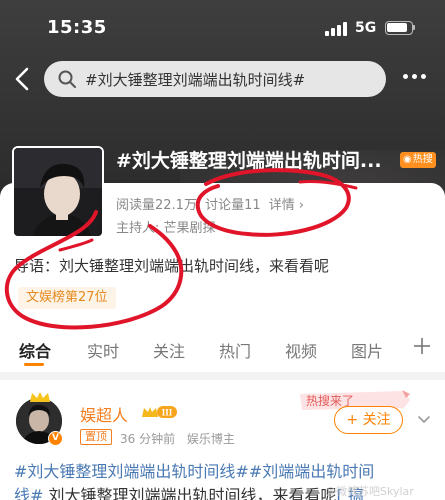 The height and width of the screenshot is (500, 445). I want to click on plus-icon, so click(422, 346).